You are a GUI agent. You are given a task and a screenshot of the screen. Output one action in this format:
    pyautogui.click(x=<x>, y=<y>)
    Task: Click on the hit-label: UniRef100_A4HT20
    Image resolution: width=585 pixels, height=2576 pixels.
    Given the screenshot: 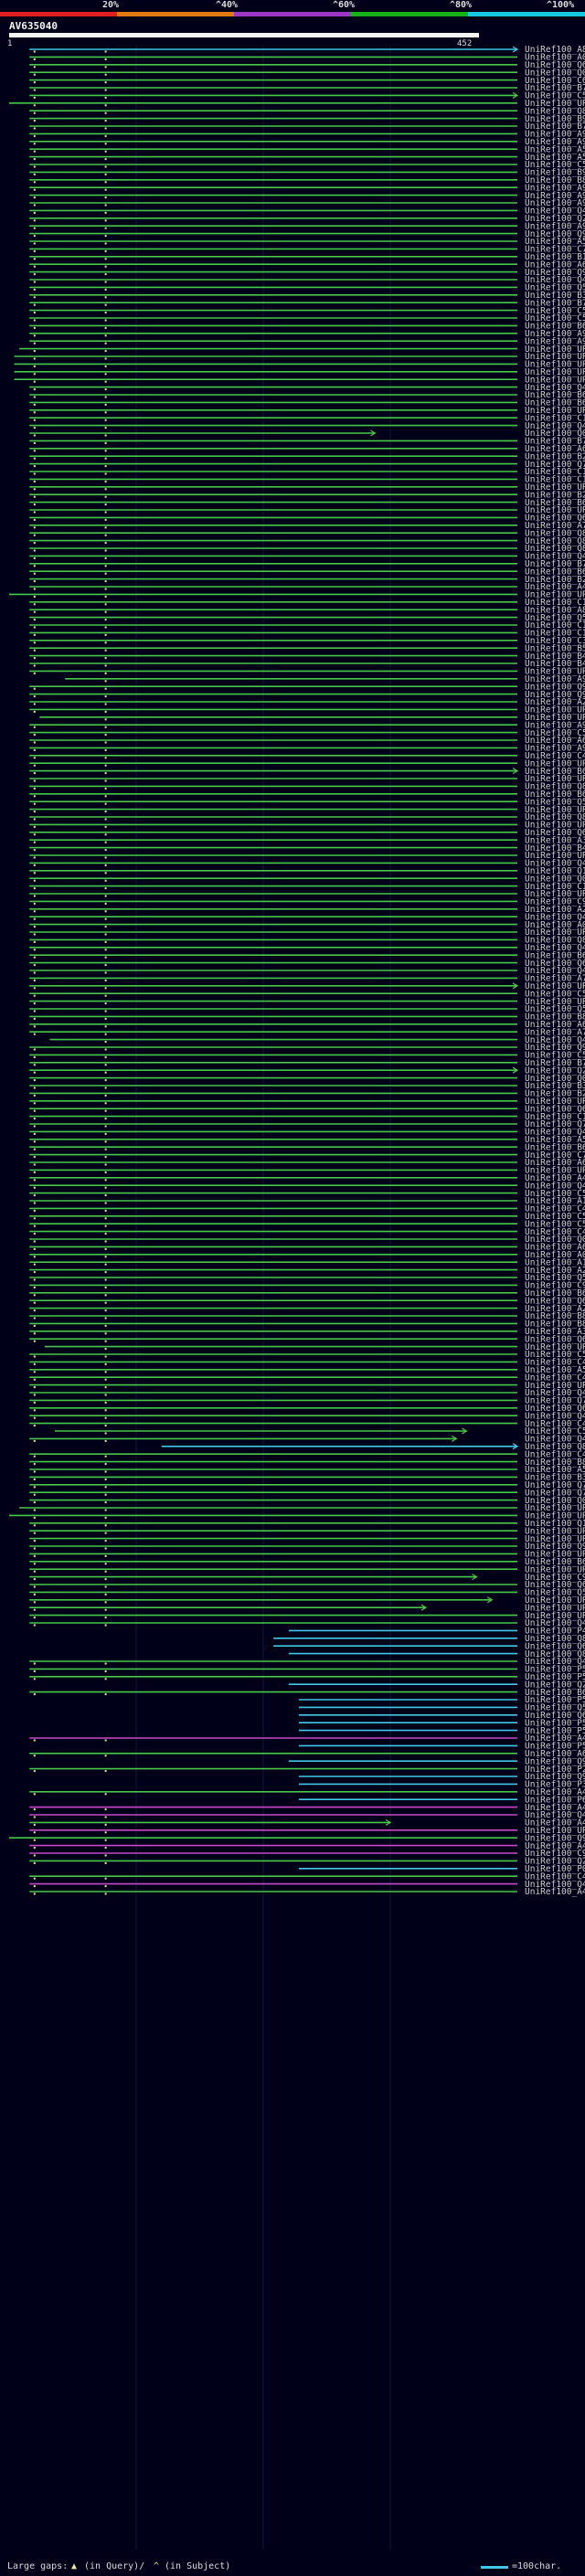 What is the action you would take?
    pyautogui.click(x=555, y=1892)
    